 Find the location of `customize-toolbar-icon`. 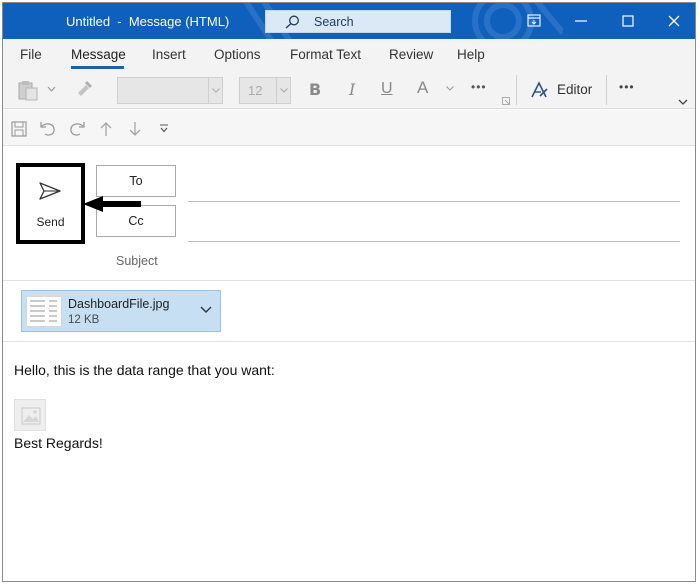

customize-toolbar-icon is located at coordinates (164, 128).